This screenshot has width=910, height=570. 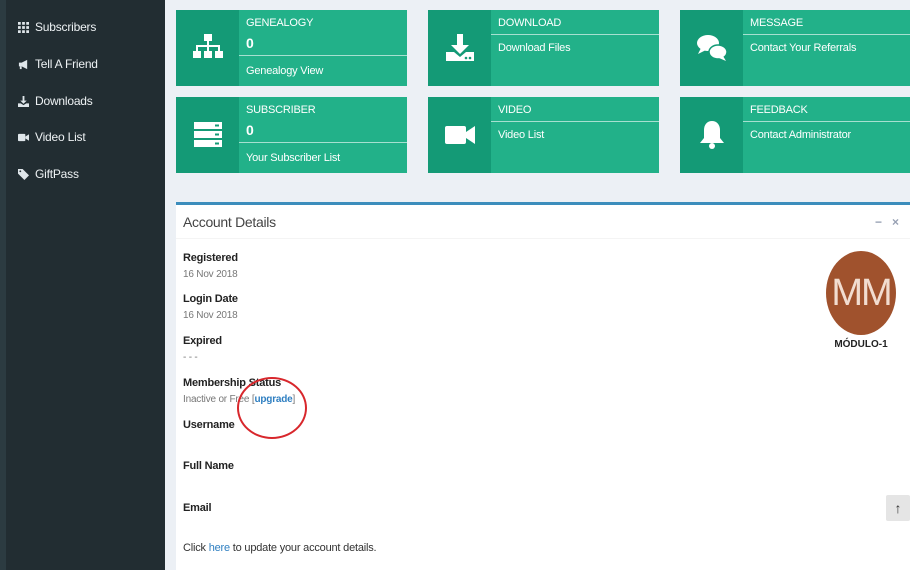 I want to click on expired-value: - - -, so click(x=190, y=357).